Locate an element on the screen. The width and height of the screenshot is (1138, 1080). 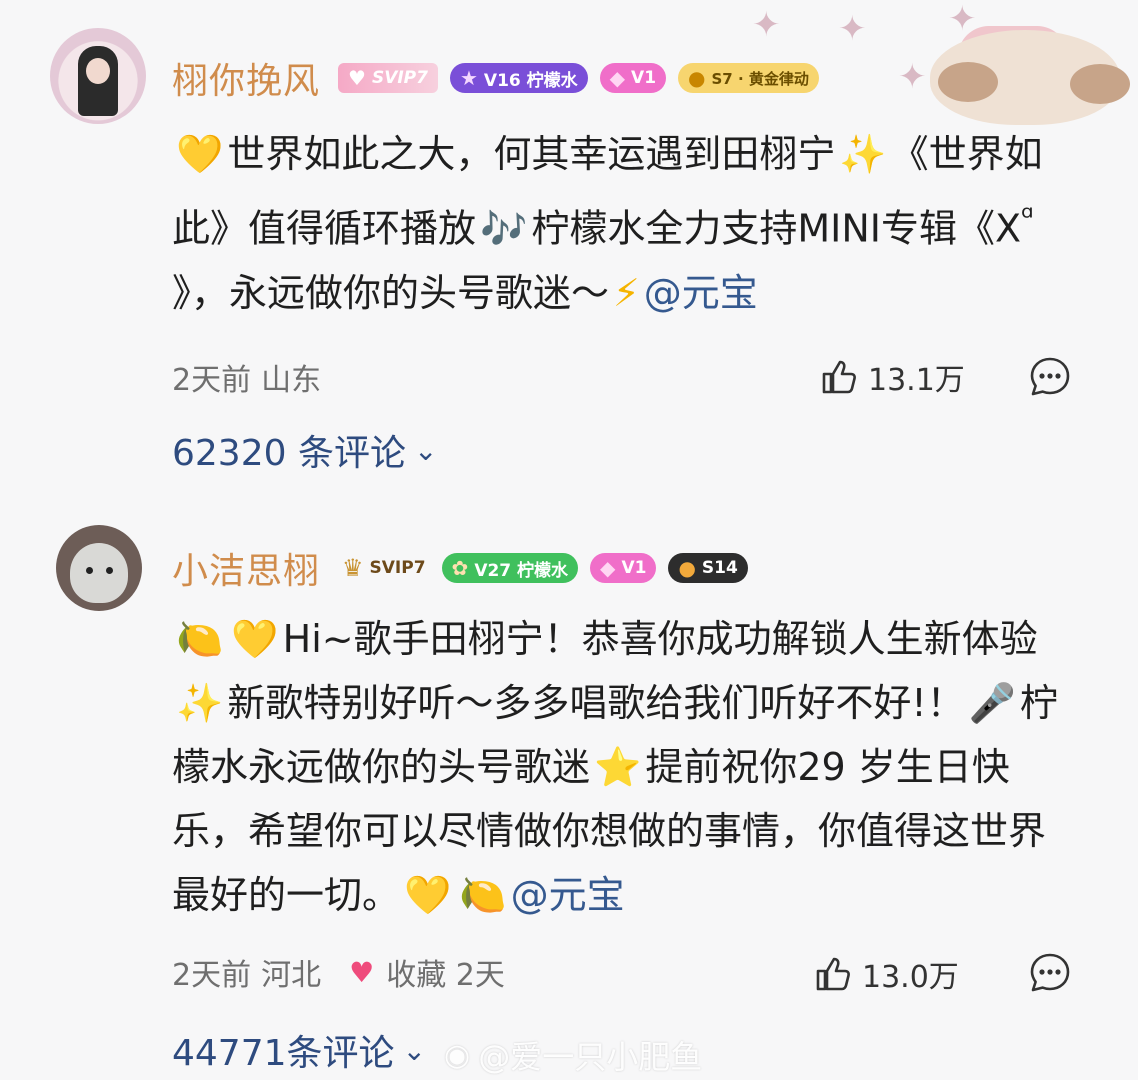
badge-fan-level-label: V16 柠檬水 is located at coordinates (530, 80).